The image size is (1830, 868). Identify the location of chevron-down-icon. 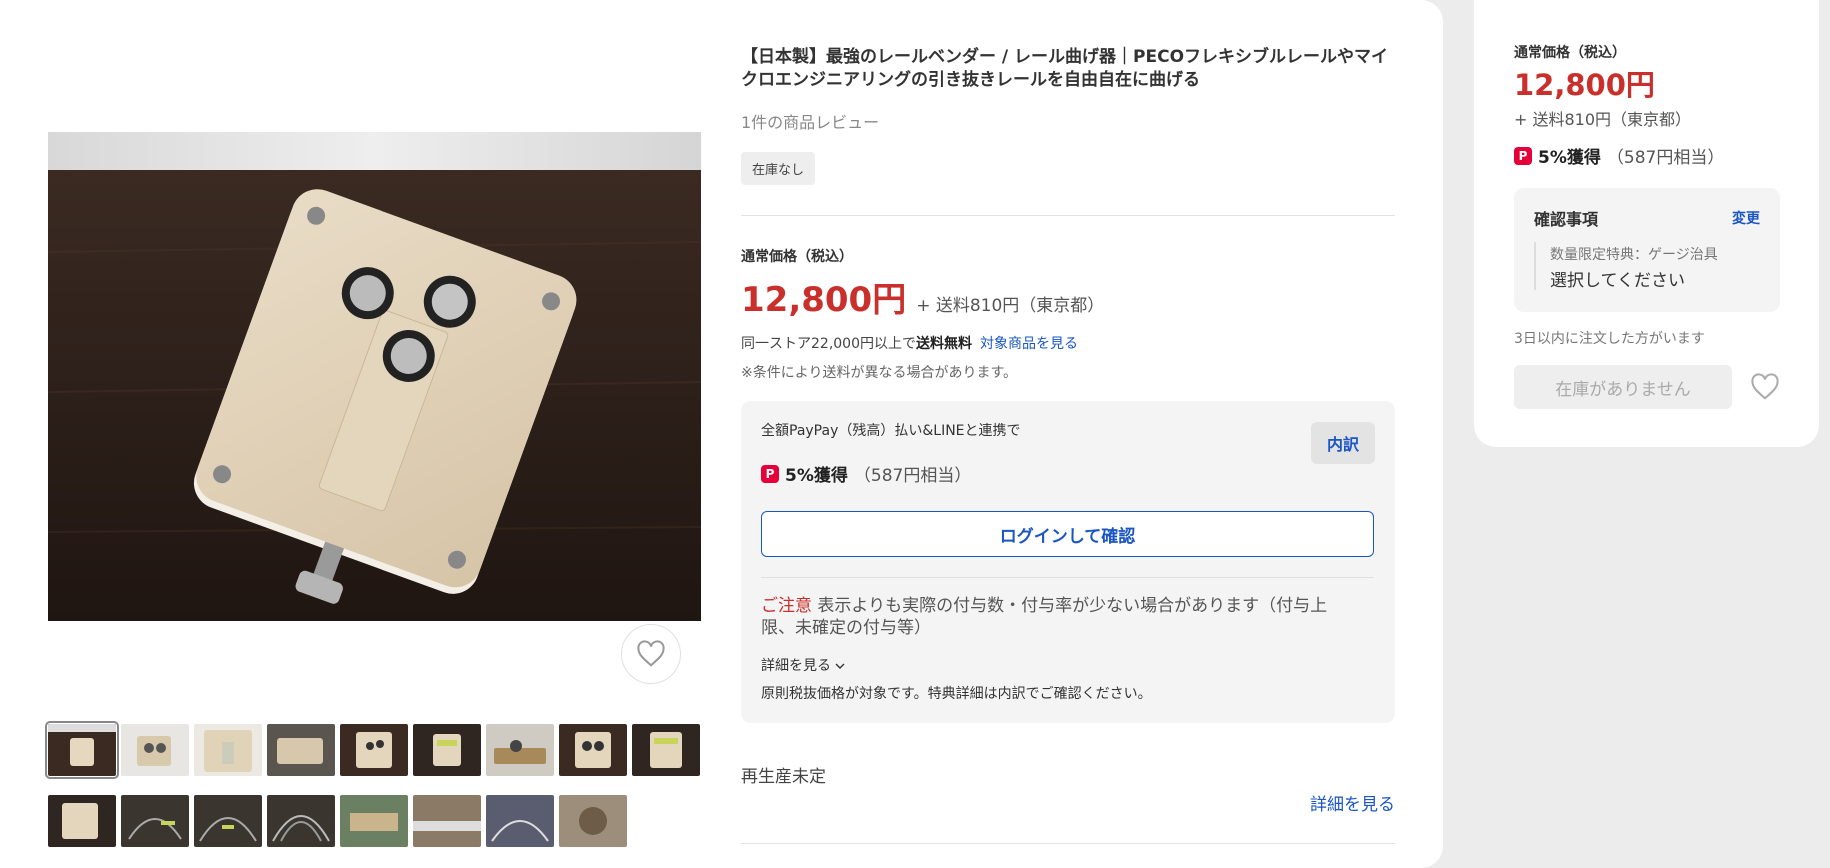
(840, 666).